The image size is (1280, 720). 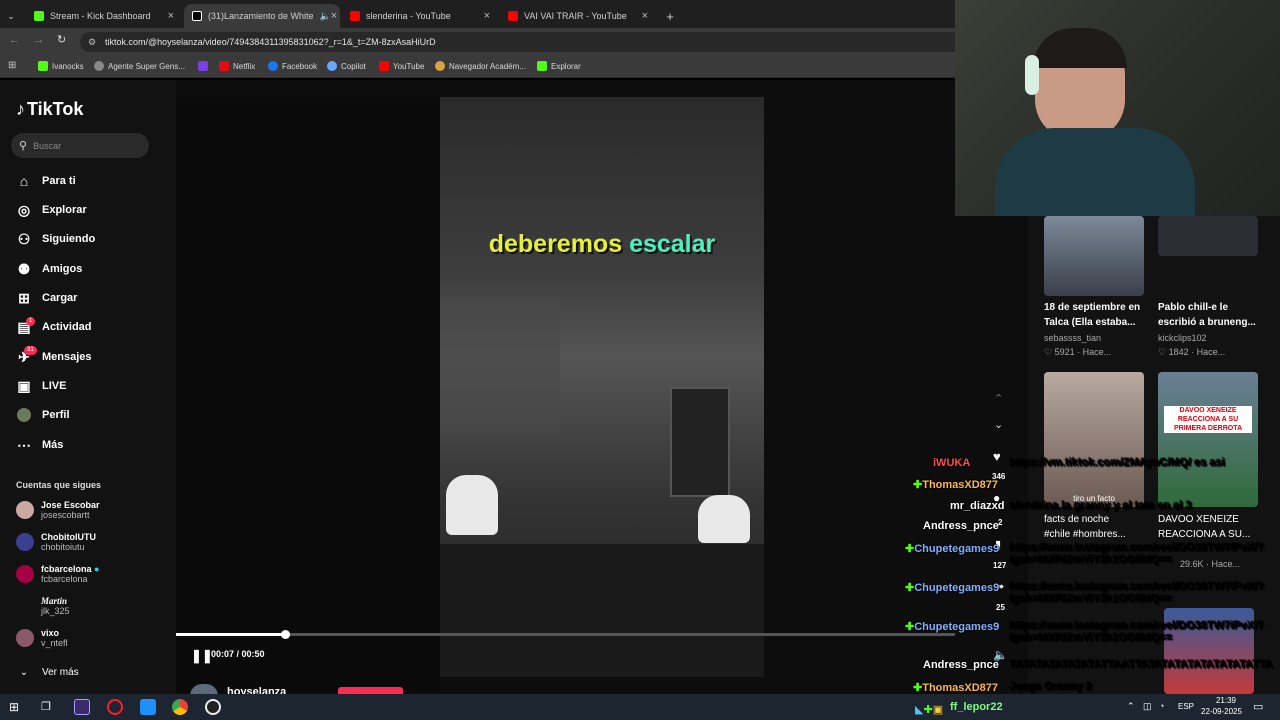 What do you see at coordinates (39, 445) in the screenshot?
I see `nav-mas: ⋯ Más` at bounding box center [39, 445].